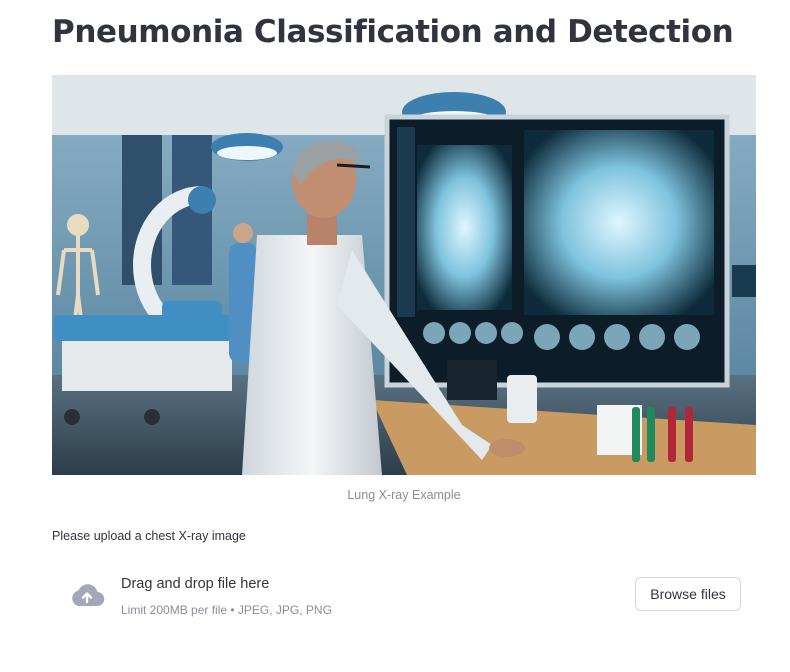 The height and width of the screenshot is (672, 790). I want to click on page-title: Pneumonia Classification and Detection, so click(393, 32).